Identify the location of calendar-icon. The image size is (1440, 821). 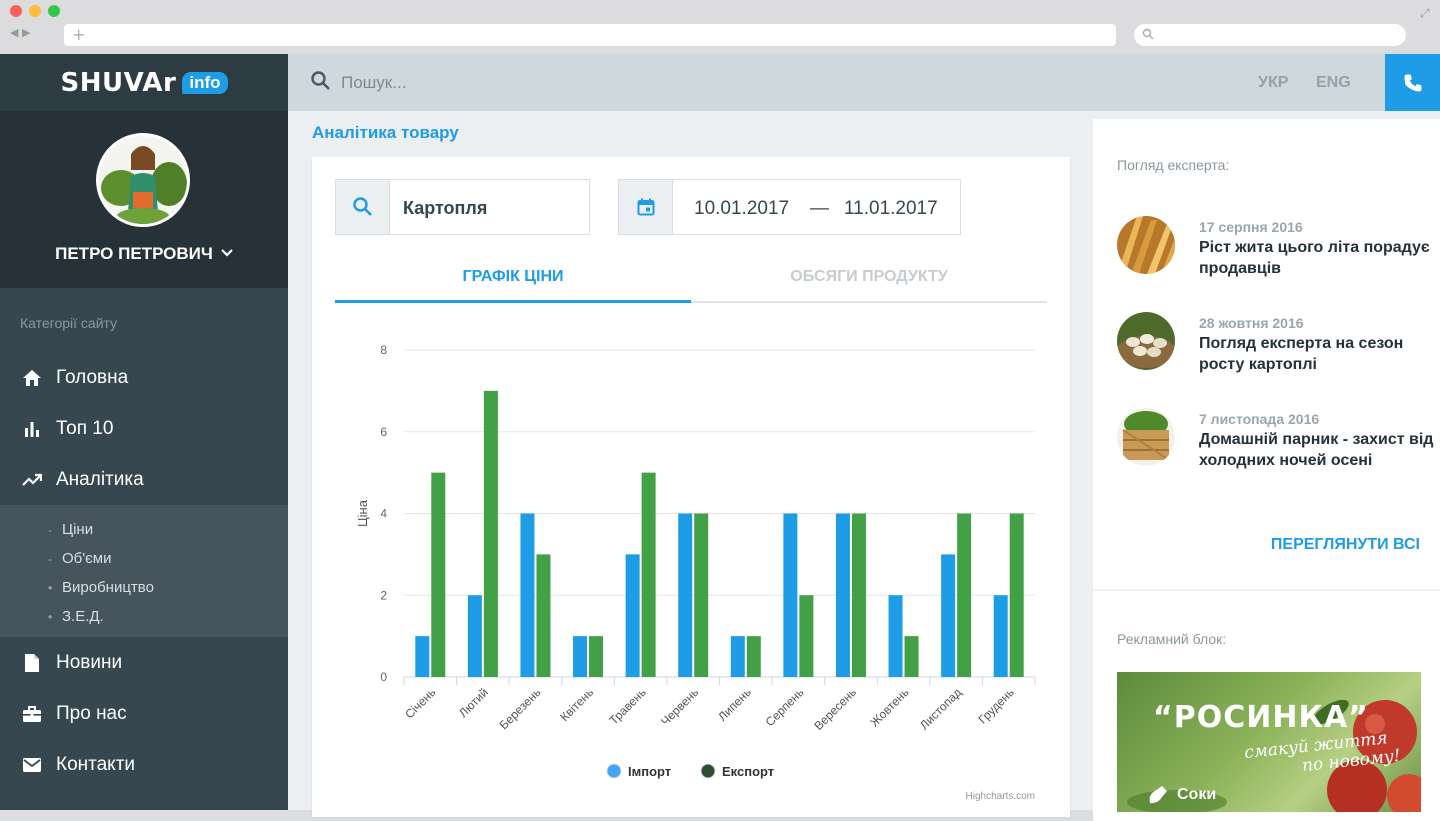
(645, 207).